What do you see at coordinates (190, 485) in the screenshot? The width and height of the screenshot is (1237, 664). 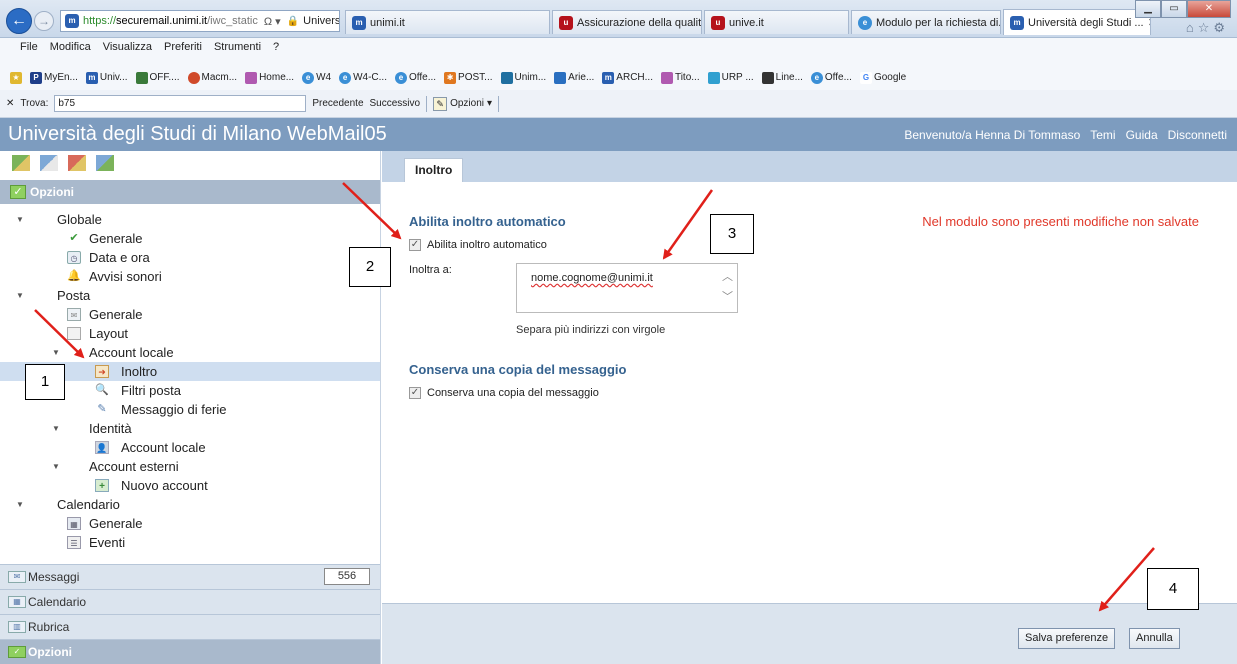 I see `tree-item-nuovo-account: + Nuovo account` at bounding box center [190, 485].